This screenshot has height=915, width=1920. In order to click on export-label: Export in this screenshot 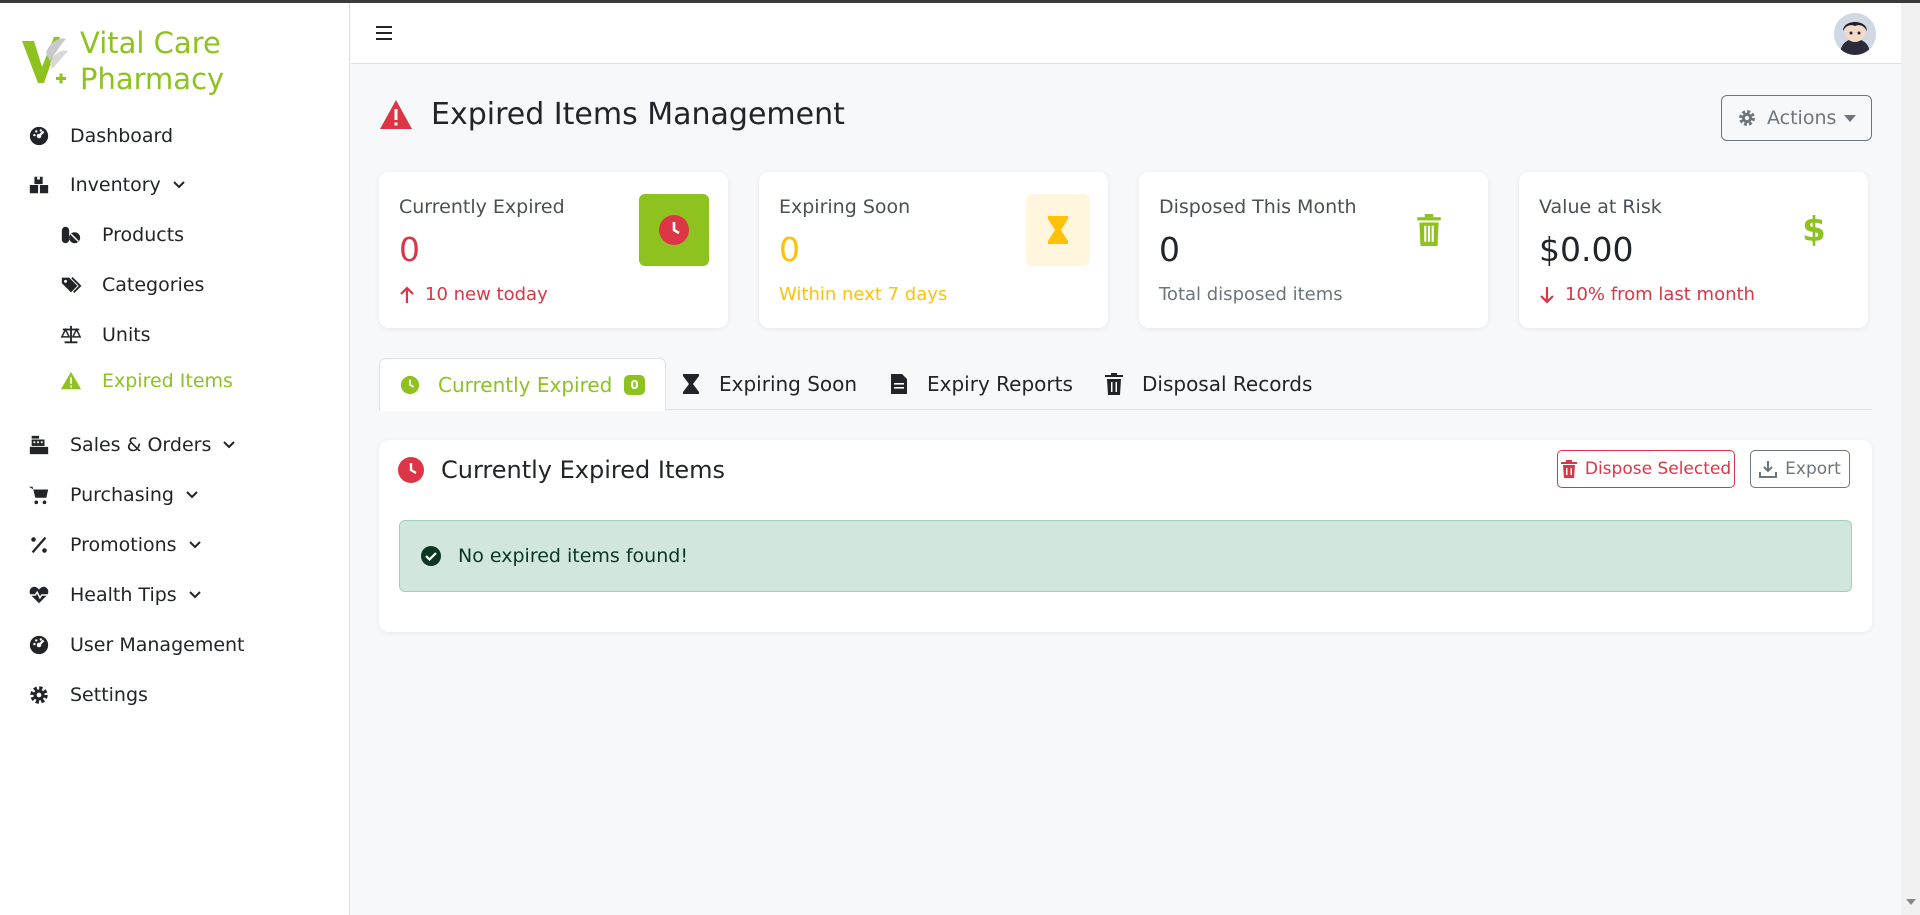, I will do `click(1813, 469)`.